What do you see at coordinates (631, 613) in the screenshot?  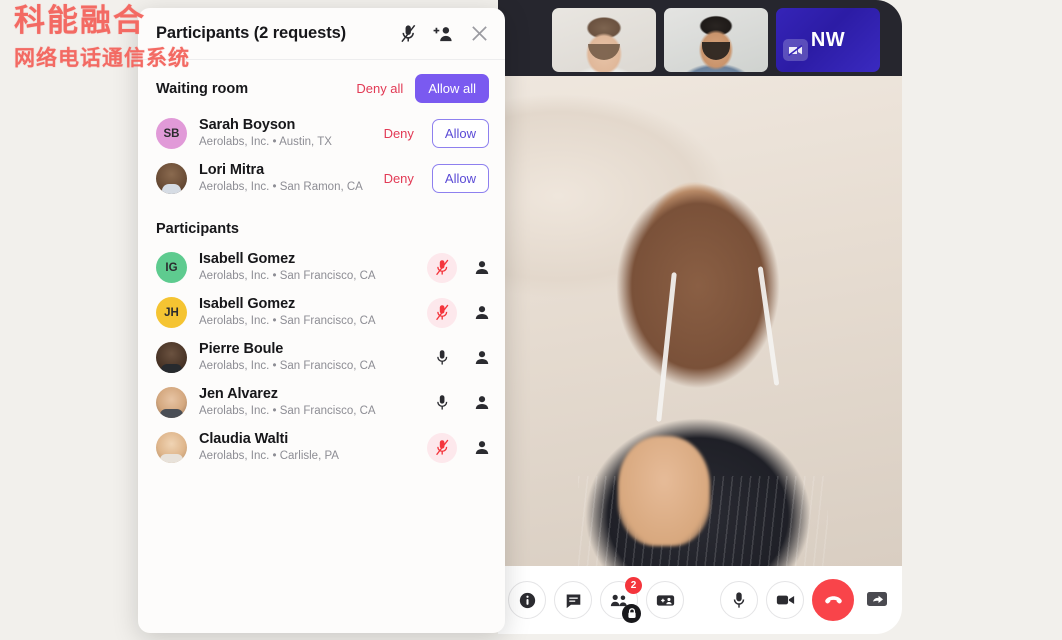 I see `lock-icon` at bounding box center [631, 613].